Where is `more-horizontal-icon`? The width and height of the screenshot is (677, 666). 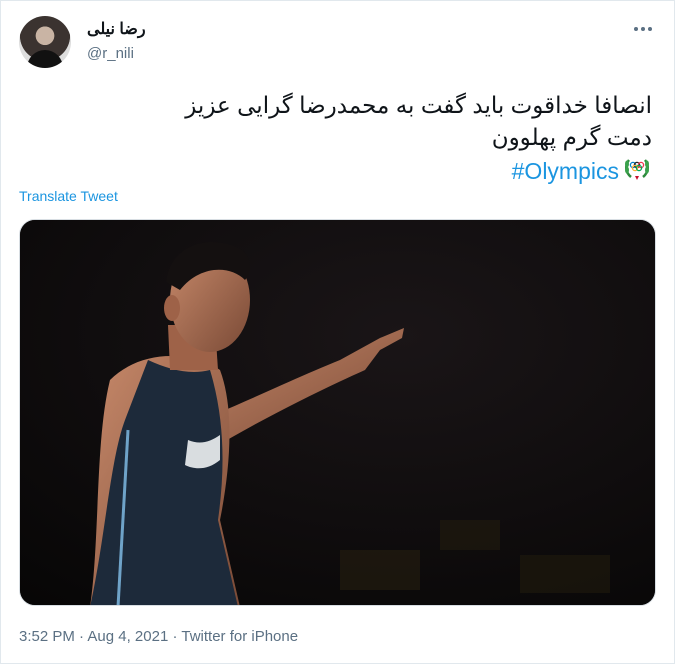
more-horizontal-icon is located at coordinates (643, 29).